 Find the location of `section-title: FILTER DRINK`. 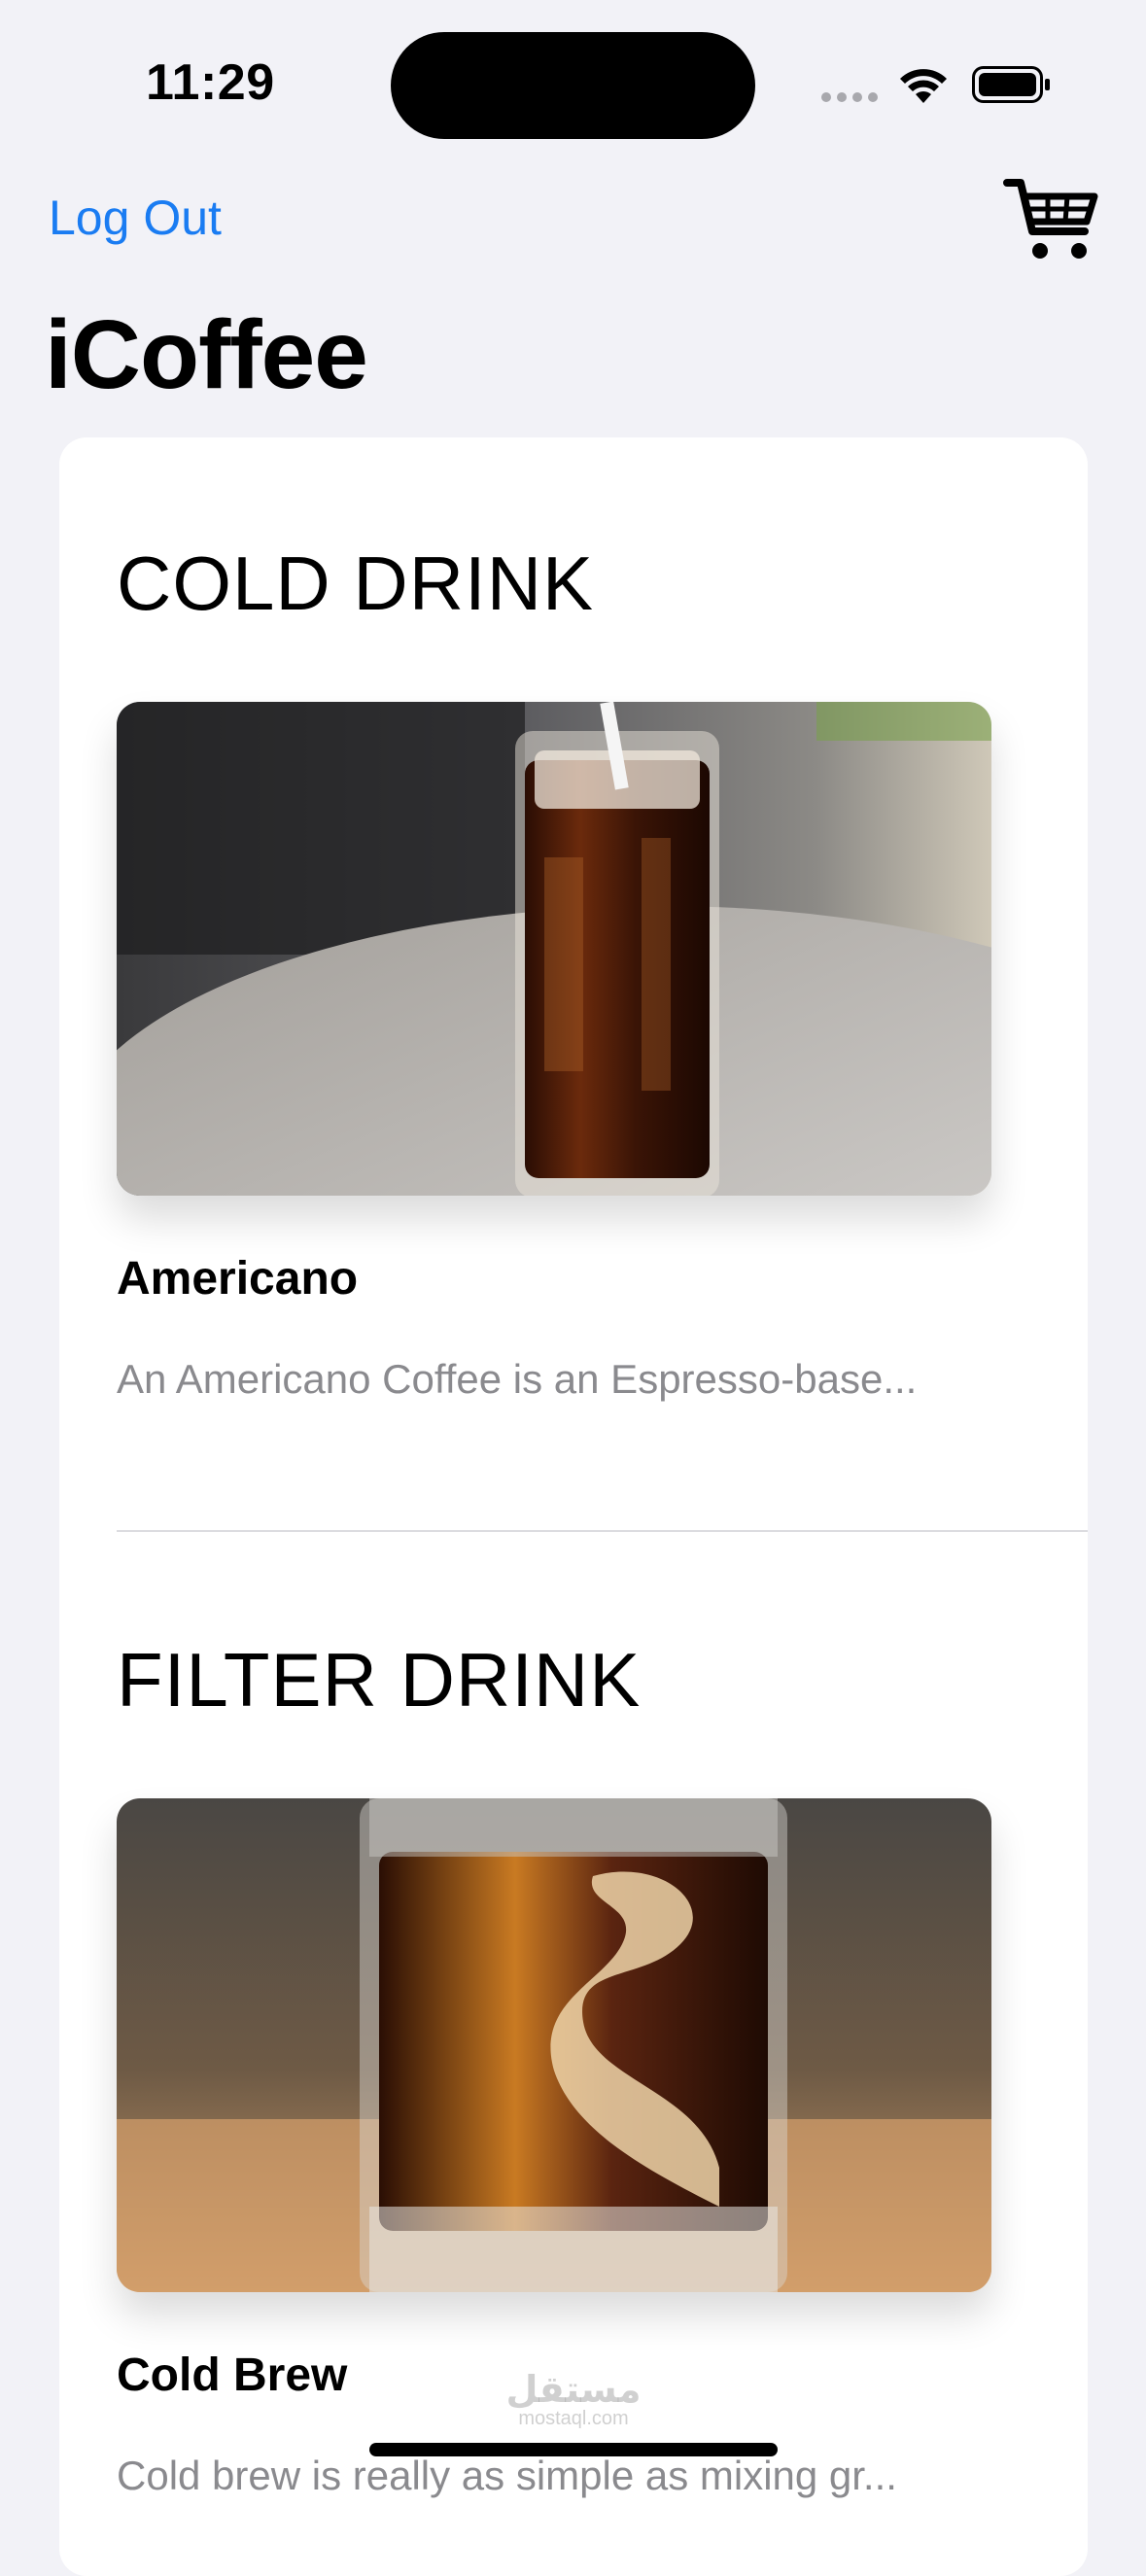

section-title: FILTER DRINK is located at coordinates (380, 1680).